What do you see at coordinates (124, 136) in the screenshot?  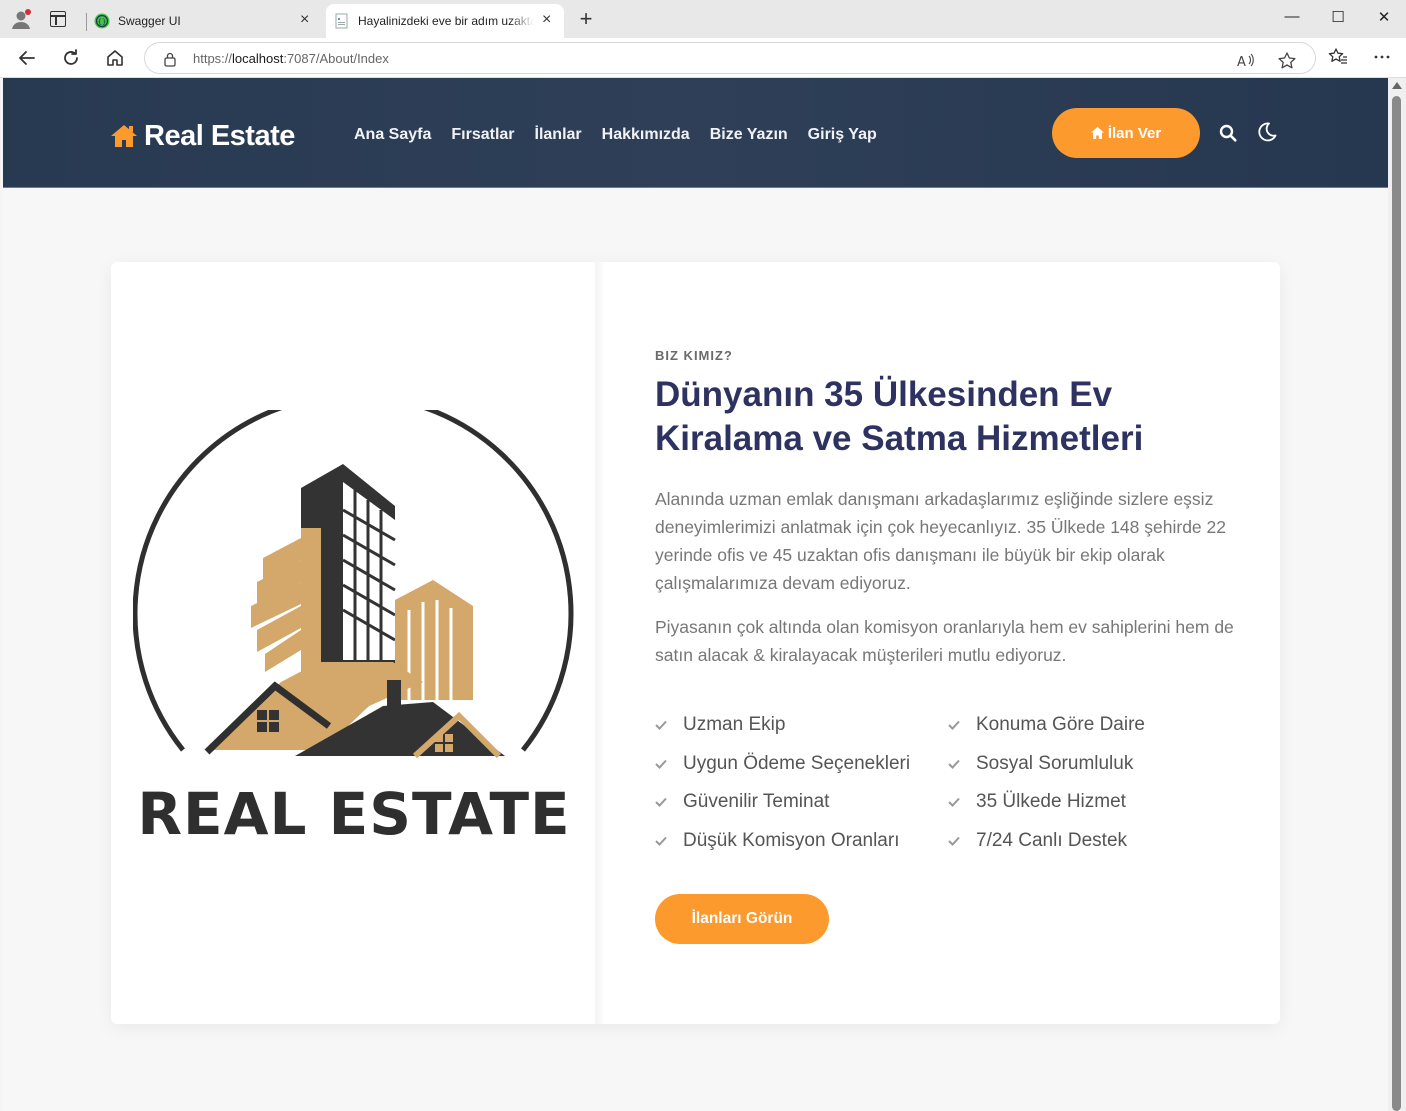 I see `house-icon` at bounding box center [124, 136].